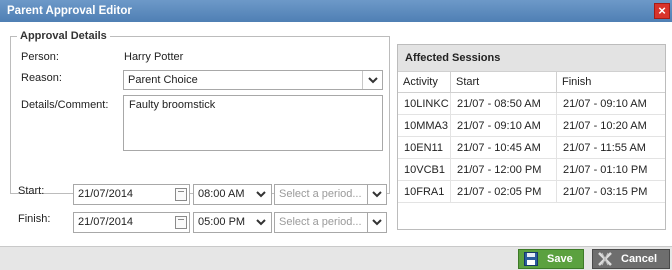 Image resolution: width=672 pixels, height=270 pixels. Describe the element at coordinates (221, 194) in the screenshot. I see `start-time-value: 08:00 AM` at that location.